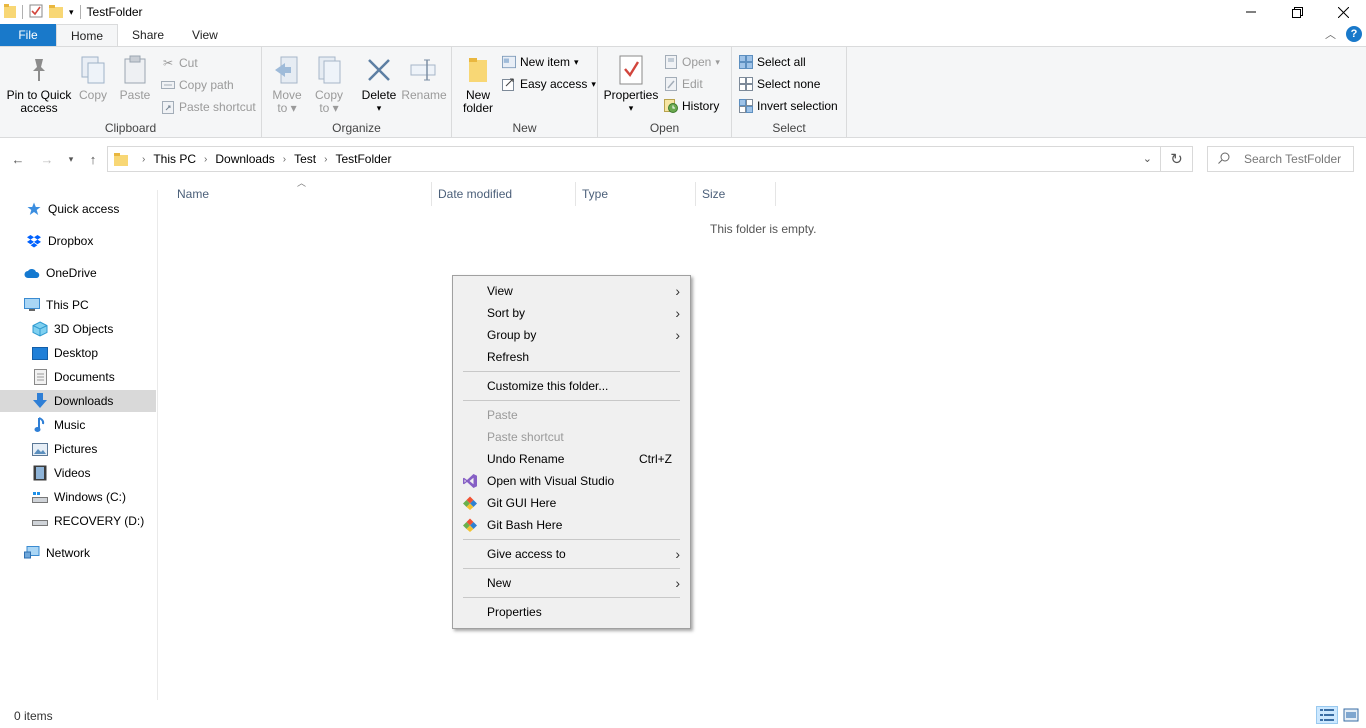 The height and width of the screenshot is (728, 1366). I want to click on menu-item-sort-by: Sort by ›, so click(571, 313).